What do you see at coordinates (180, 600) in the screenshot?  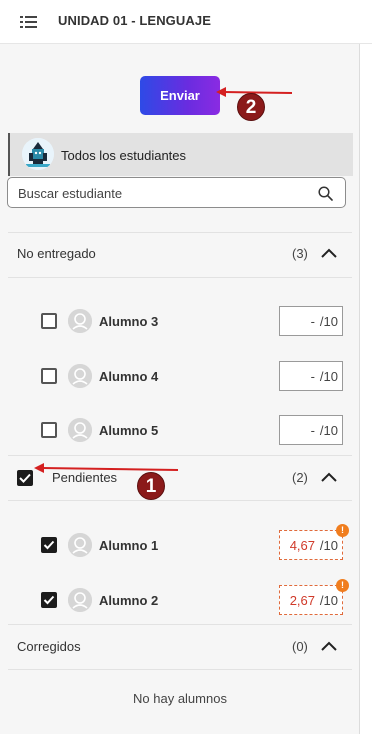 I see `student-row: Alumno 2 2,67 /10 !` at bounding box center [180, 600].